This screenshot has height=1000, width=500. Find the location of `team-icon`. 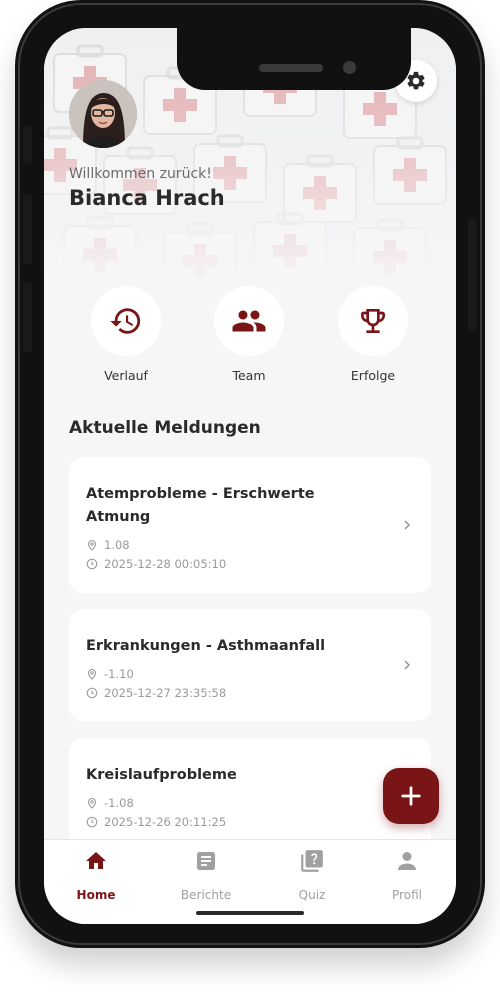

team-icon is located at coordinates (249, 321).